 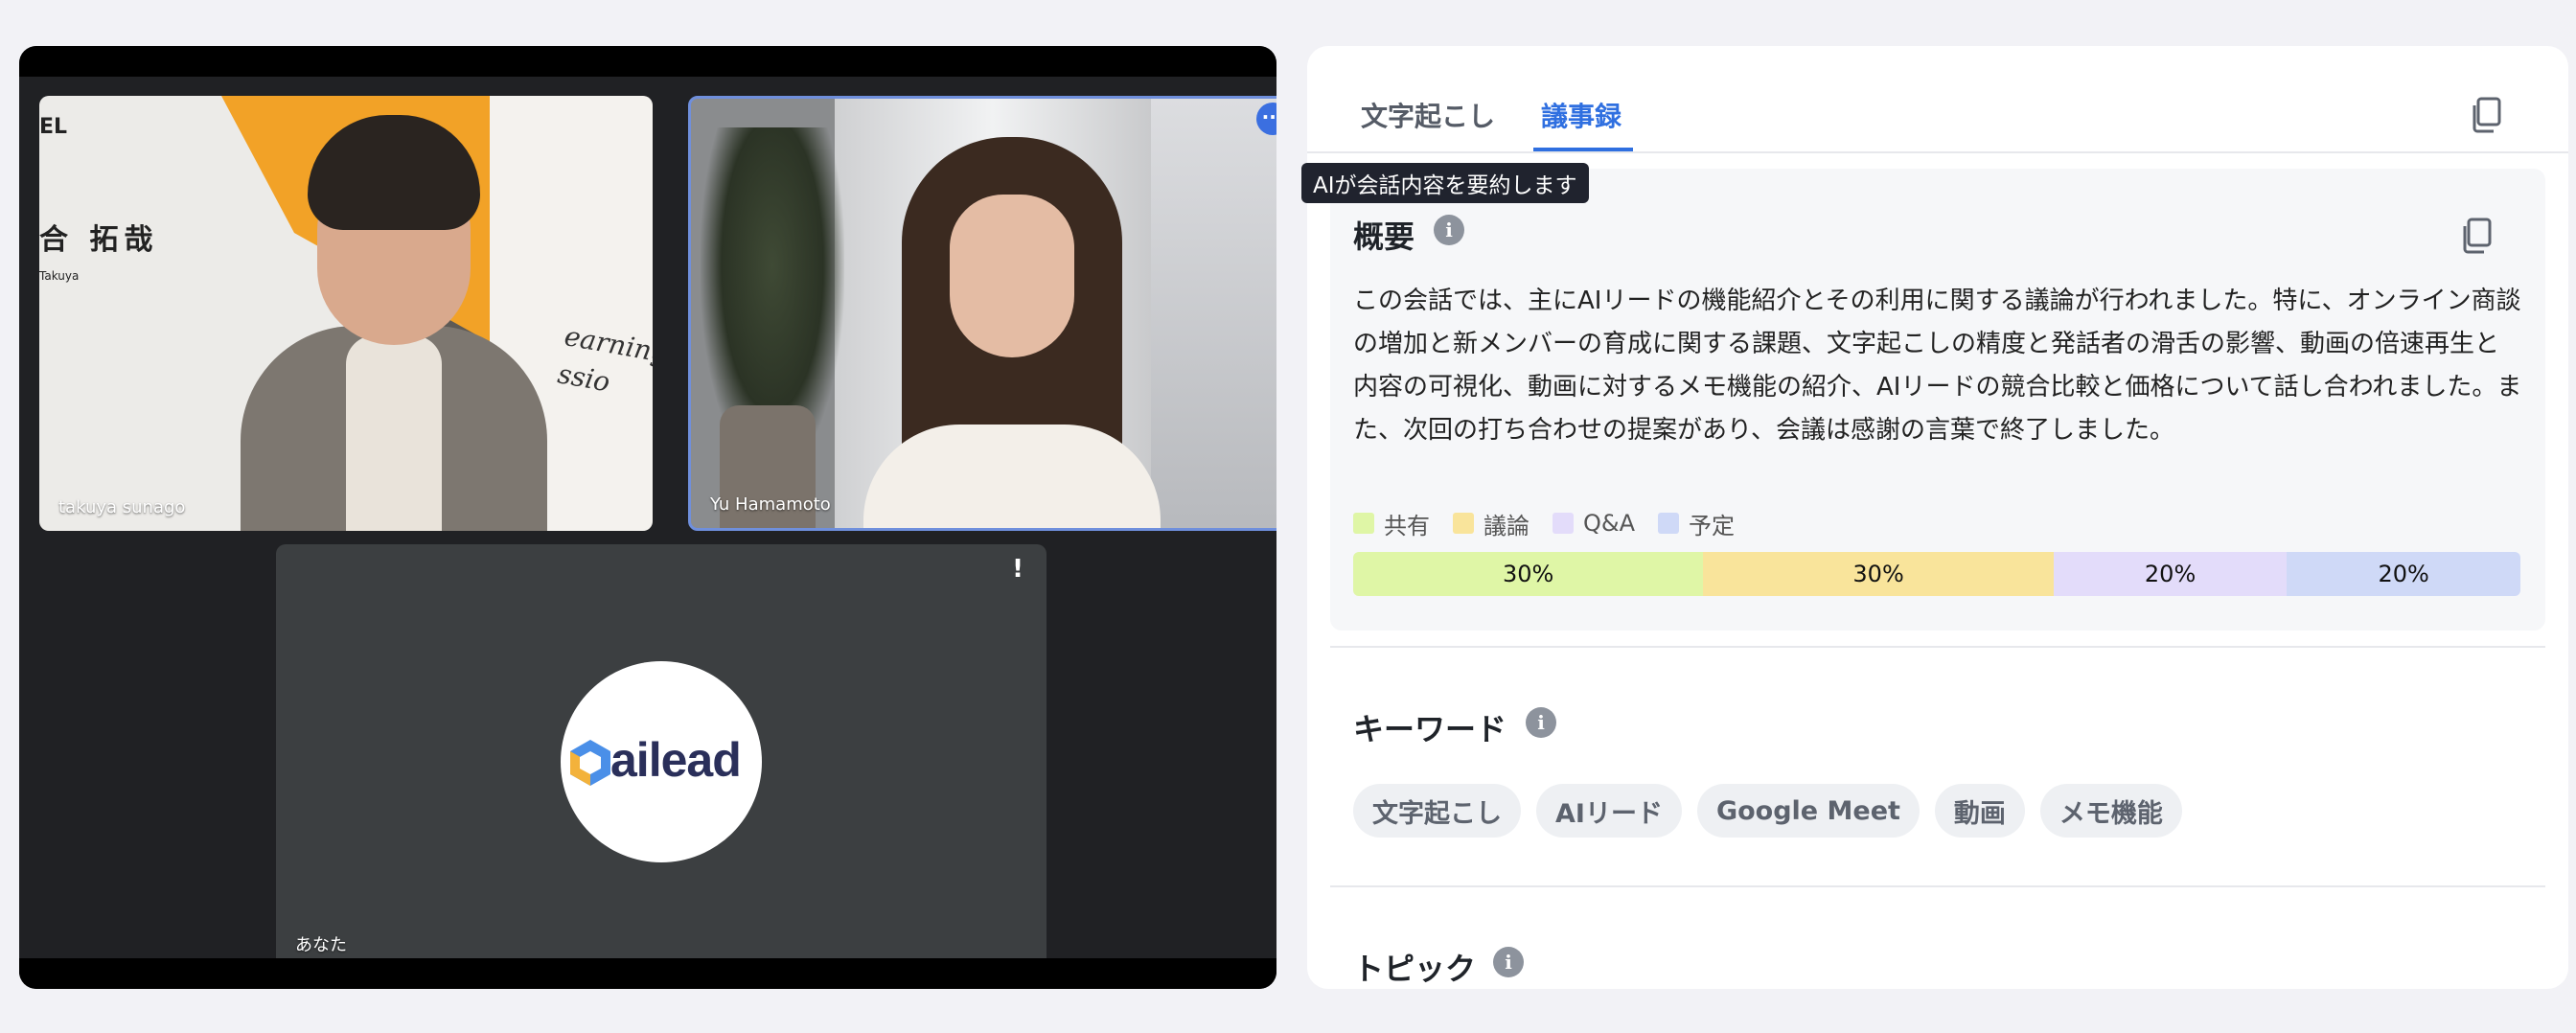 What do you see at coordinates (1428, 115) in the screenshot?
I see `tab-transcript: 文字起こし` at bounding box center [1428, 115].